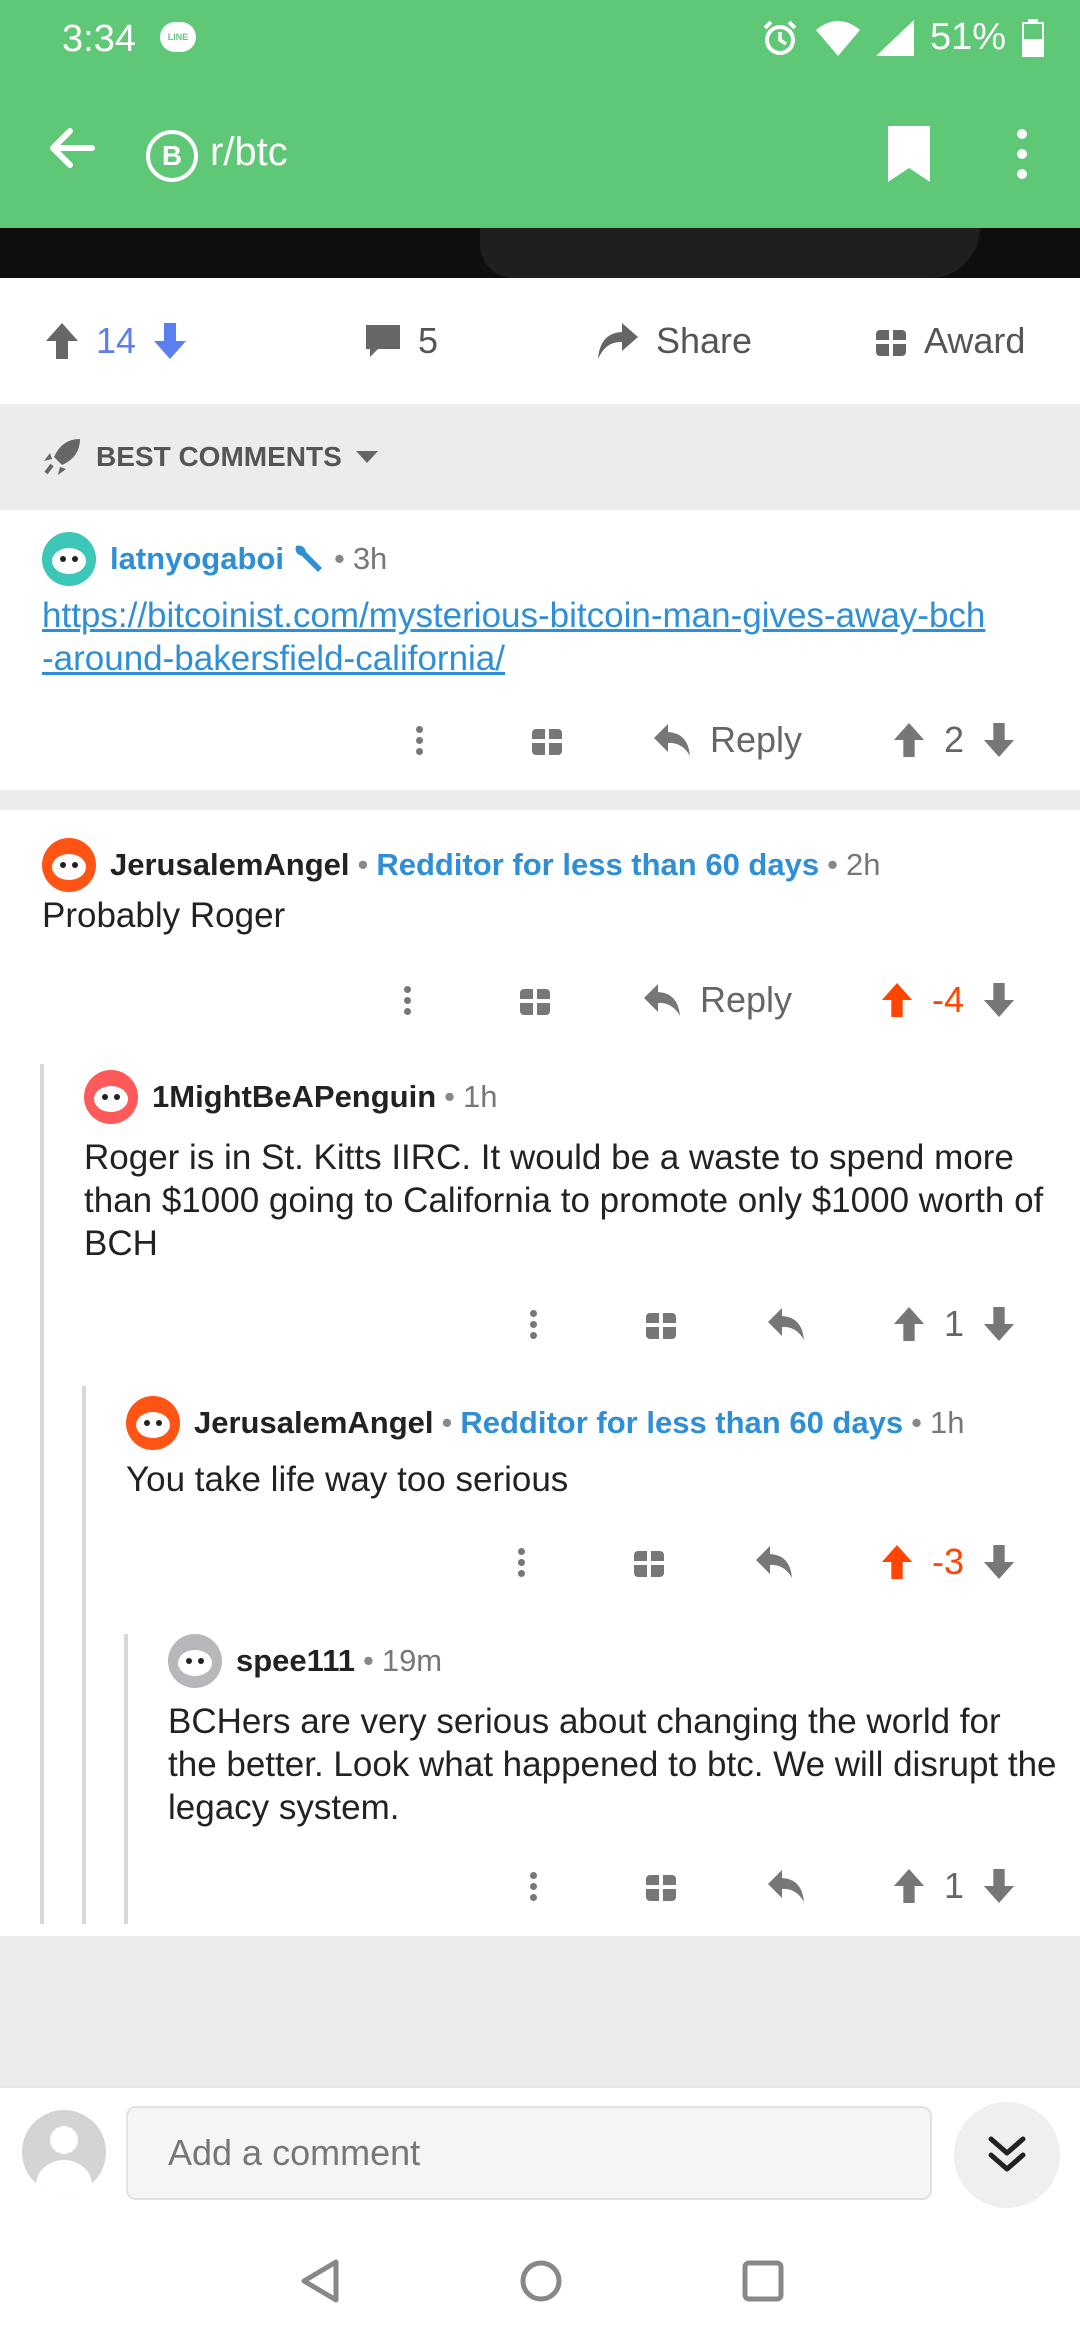  I want to click on comment-sort-bar: BEST COMMENTS, so click(540, 457).